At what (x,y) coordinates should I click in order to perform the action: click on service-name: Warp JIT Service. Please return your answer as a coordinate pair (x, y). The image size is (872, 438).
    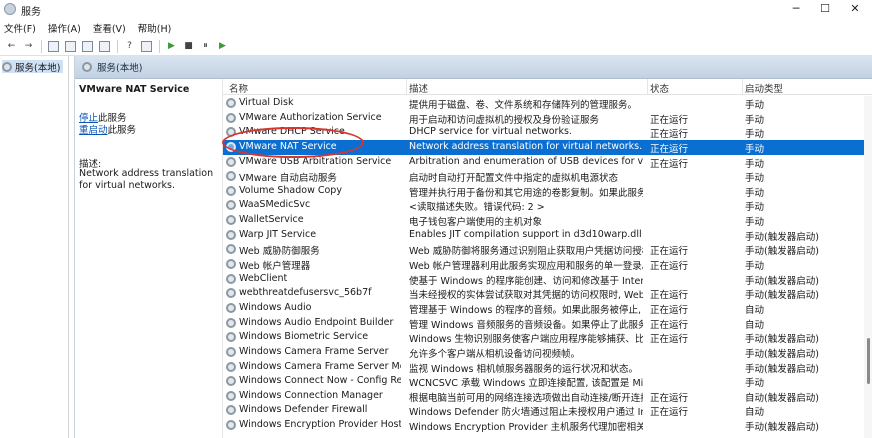
    Looking at the image, I should click on (278, 234).